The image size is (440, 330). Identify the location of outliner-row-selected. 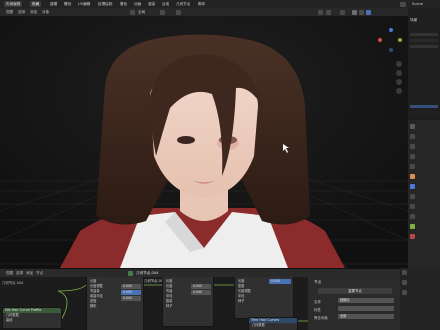
(424, 106).